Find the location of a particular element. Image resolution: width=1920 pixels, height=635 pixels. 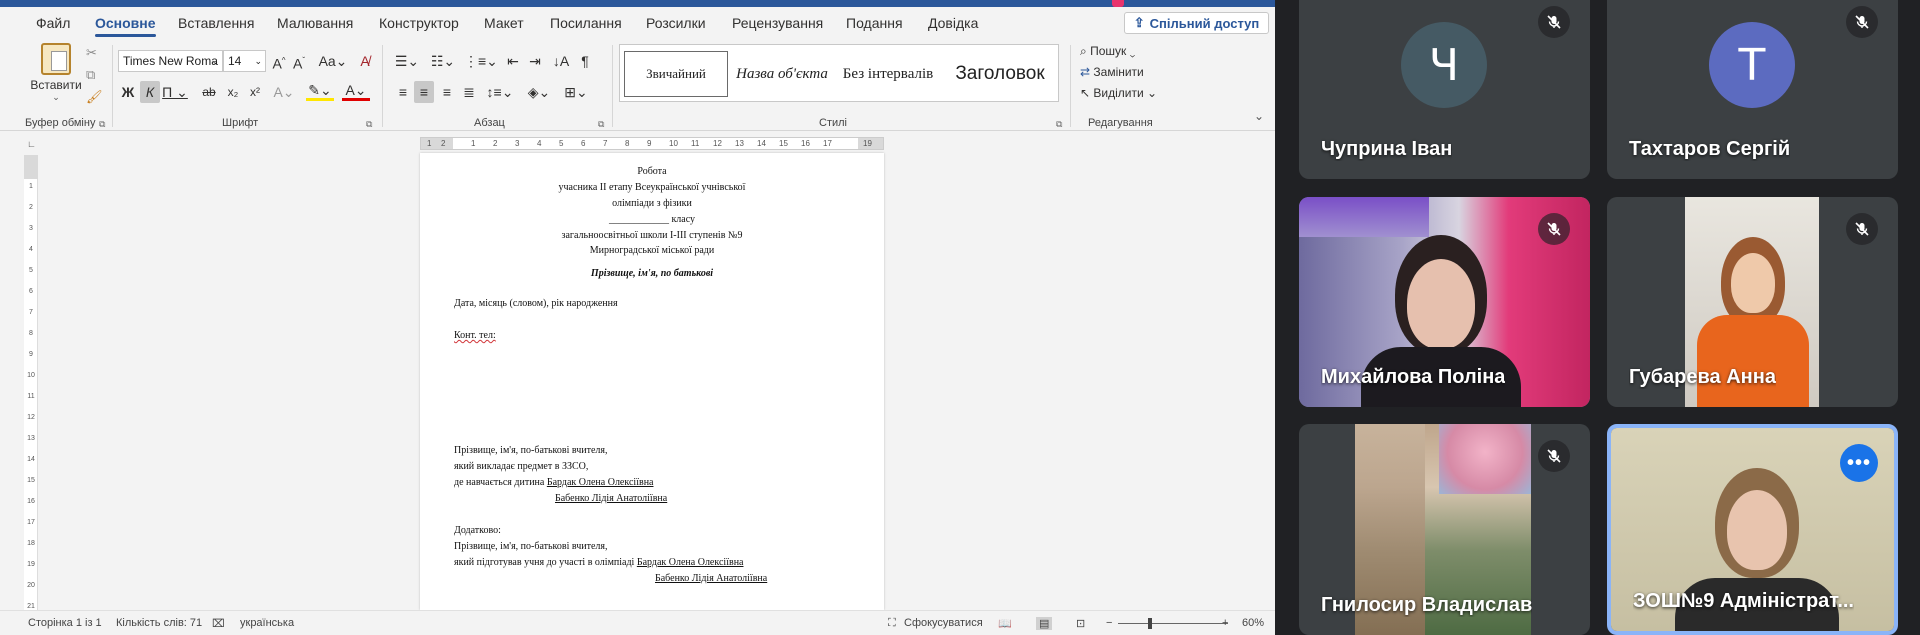

zoom-slider is located at coordinates (1173, 623).